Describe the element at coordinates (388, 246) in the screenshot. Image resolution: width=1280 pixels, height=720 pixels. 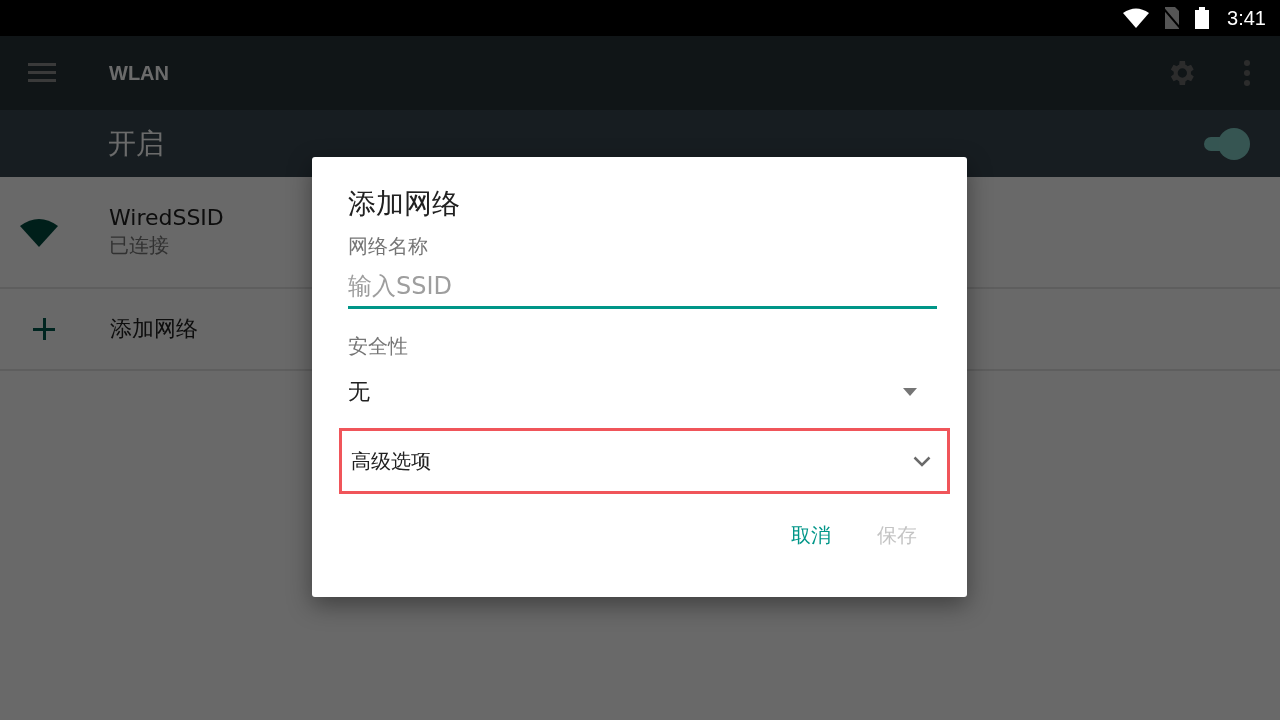
I see `ssid-label: 网络名称` at that location.